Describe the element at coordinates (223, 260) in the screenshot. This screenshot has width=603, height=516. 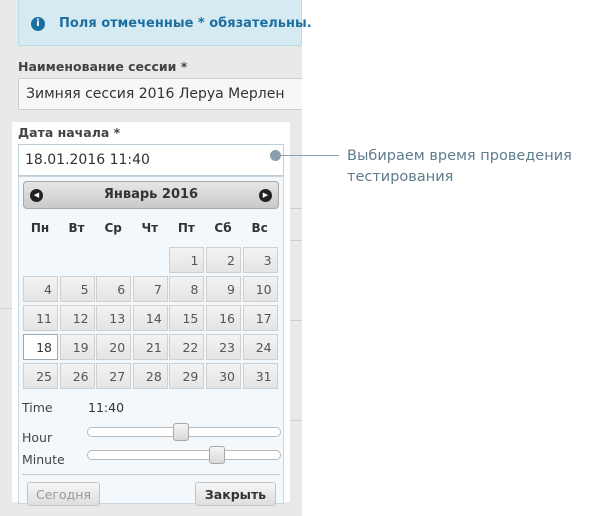
I see `day-cell: 2` at that location.